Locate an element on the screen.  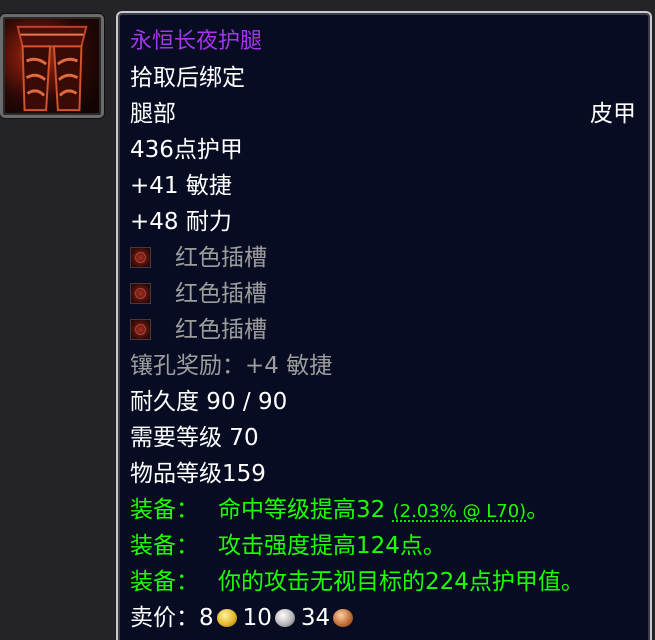
sell-price-row: 卖价：8 10 34 is located at coordinates (383, 618).